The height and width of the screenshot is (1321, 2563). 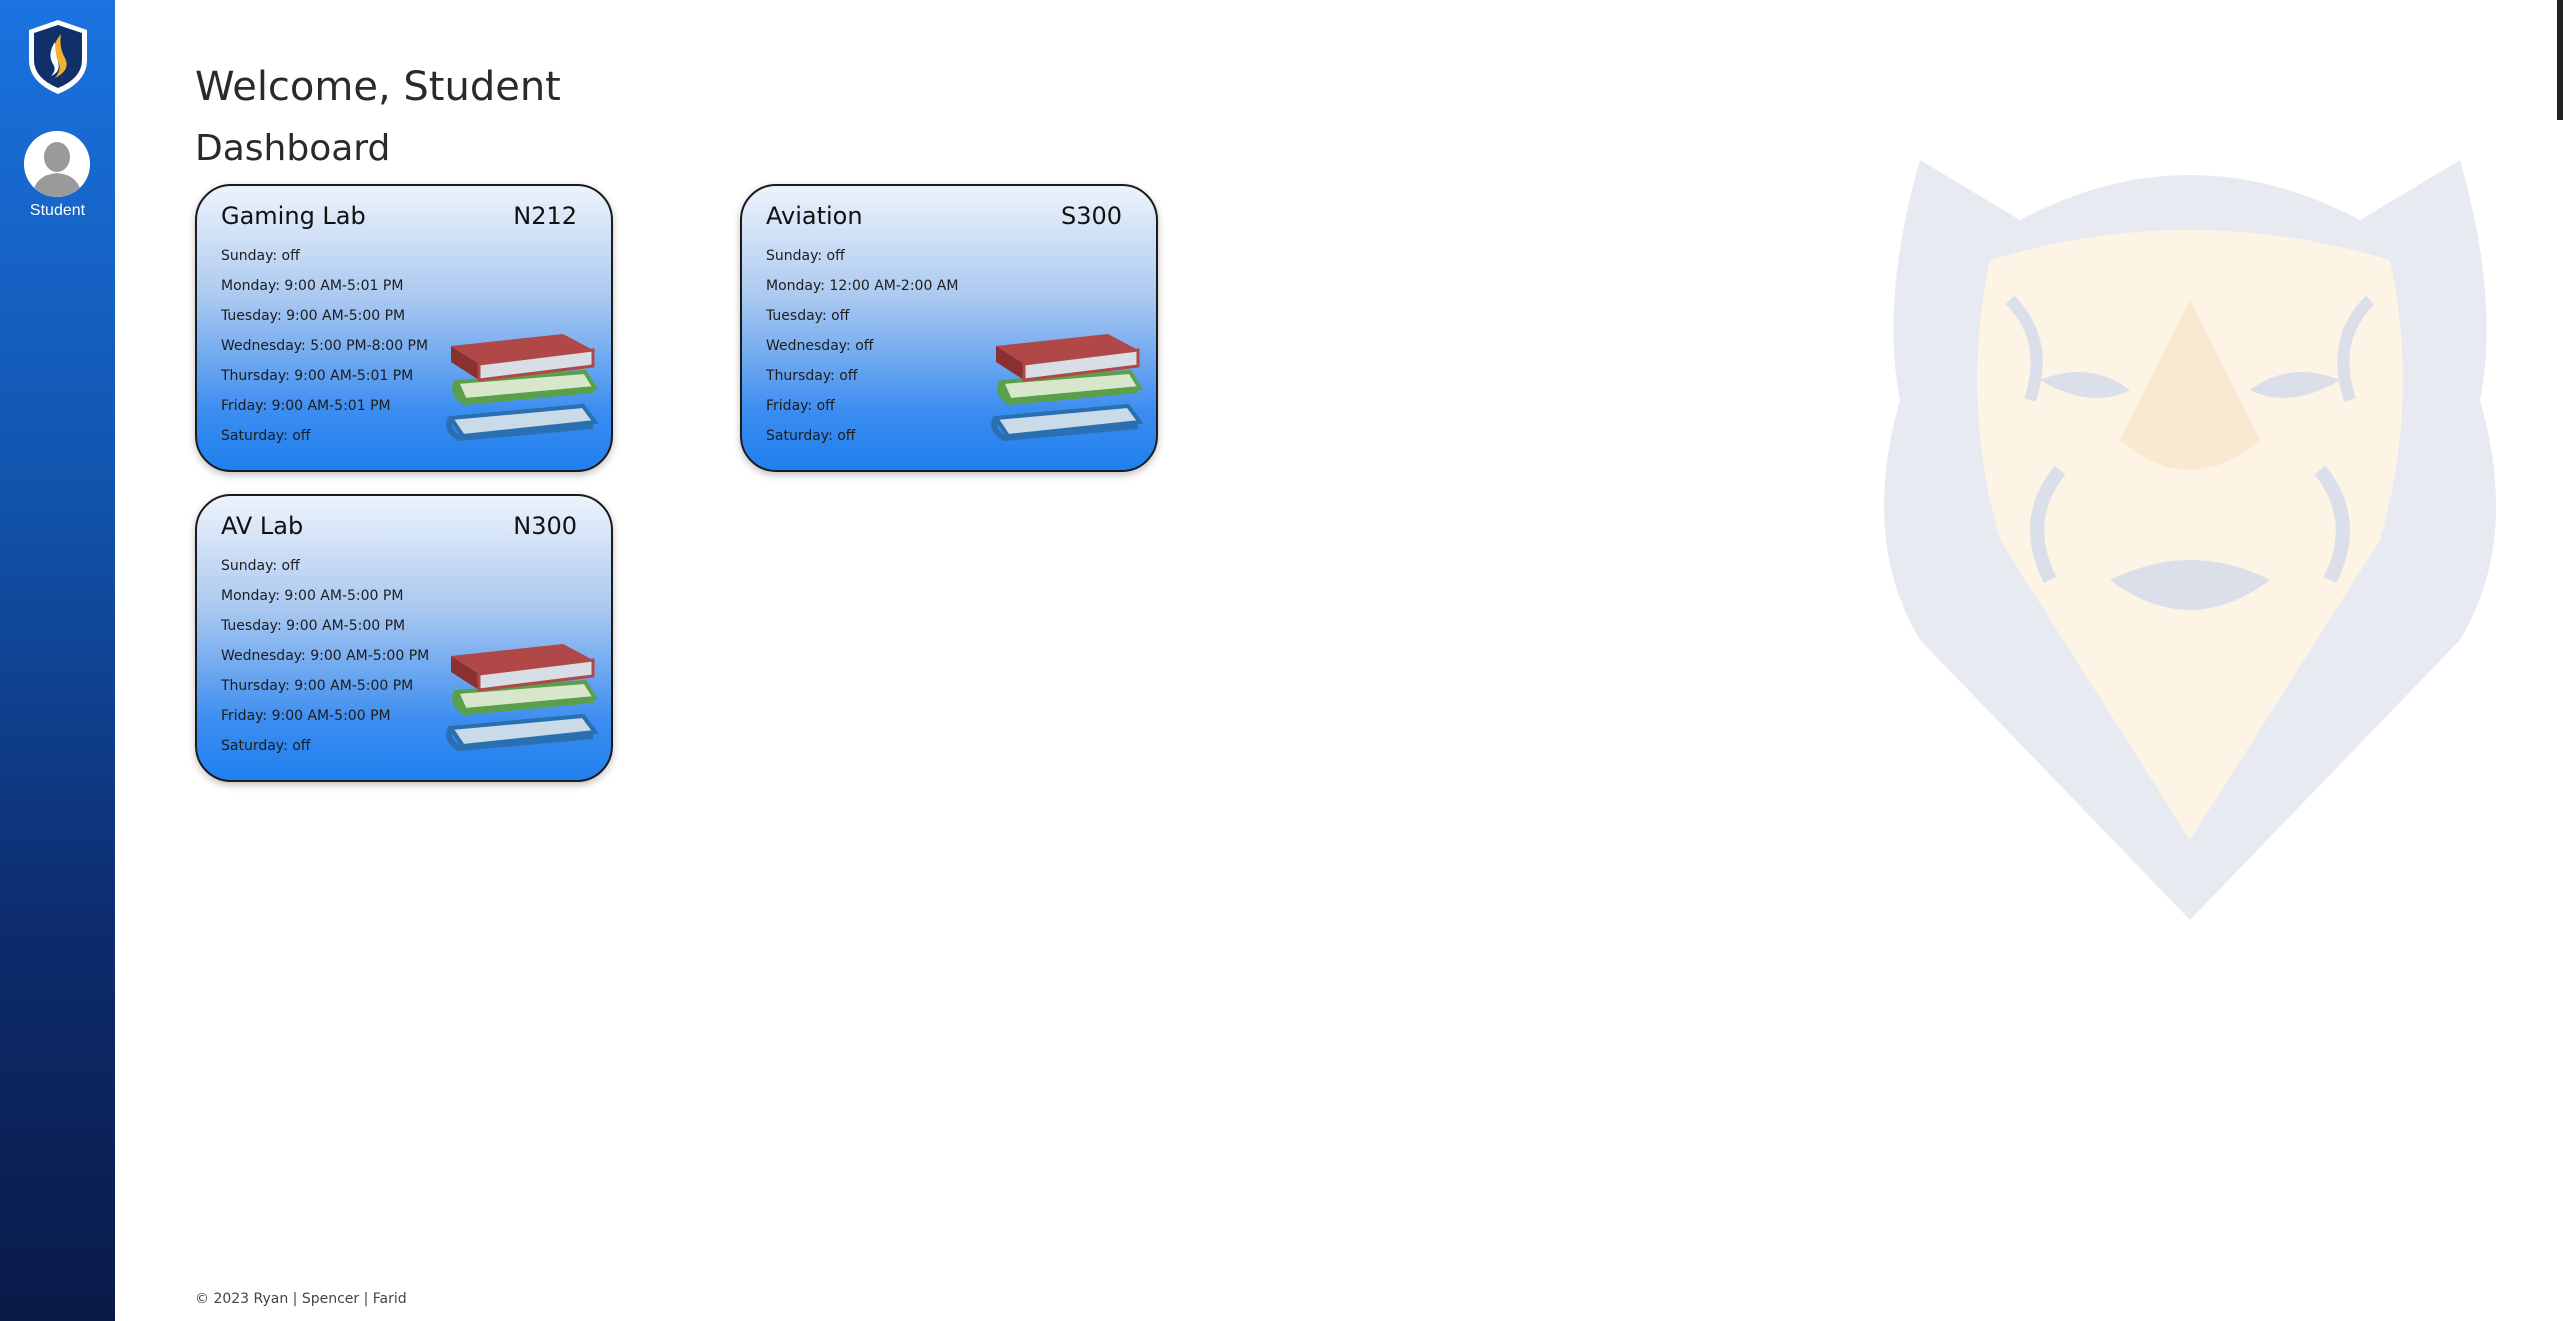 What do you see at coordinates (808, 316) in the screenshot?
I see `lab-hours-item: Tuesday: off` at bounding box center [808, 316].